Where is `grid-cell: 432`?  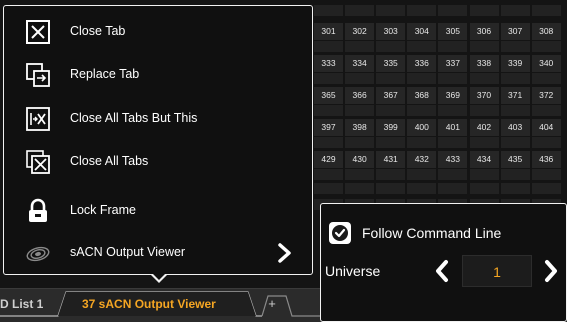
grid-cell: 432 is located at coordinates (422, 159).